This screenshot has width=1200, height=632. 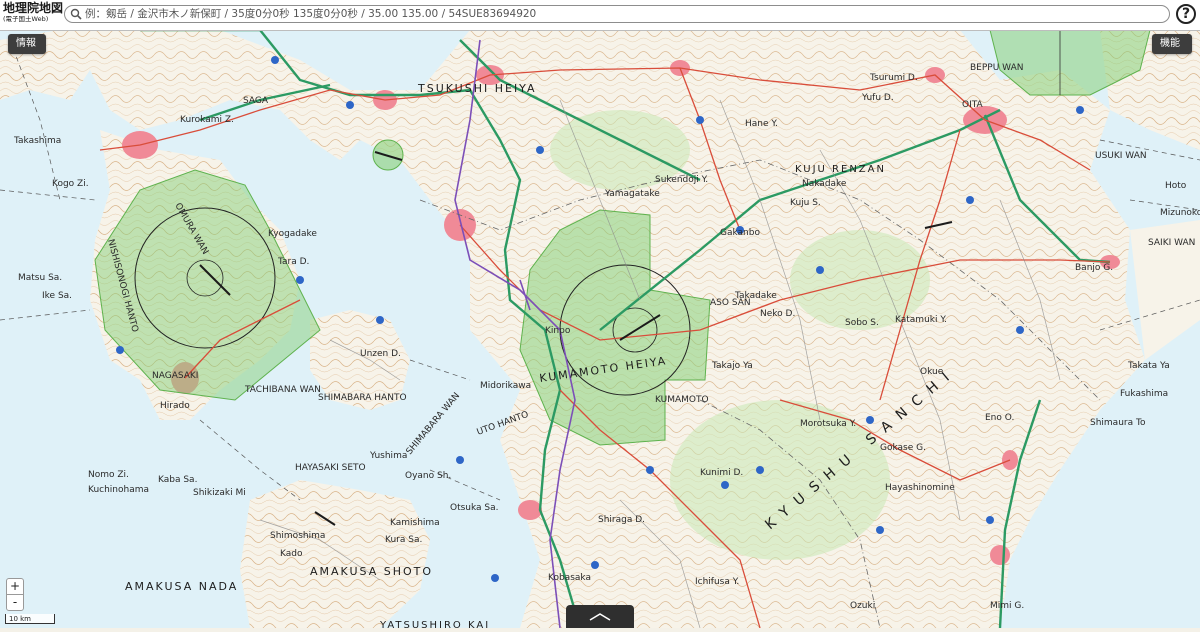 What do you see at coordinates (175, 406) in the screenshot?
I see `label-hirado: Hirado` at bounding box center [175, 406].